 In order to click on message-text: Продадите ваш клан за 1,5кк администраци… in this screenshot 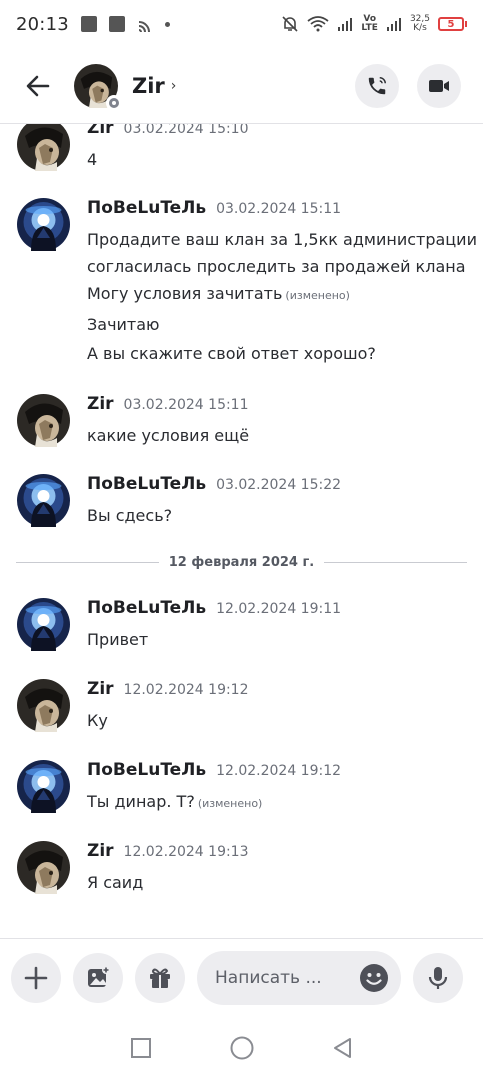, I will do `click(282, 239)`.